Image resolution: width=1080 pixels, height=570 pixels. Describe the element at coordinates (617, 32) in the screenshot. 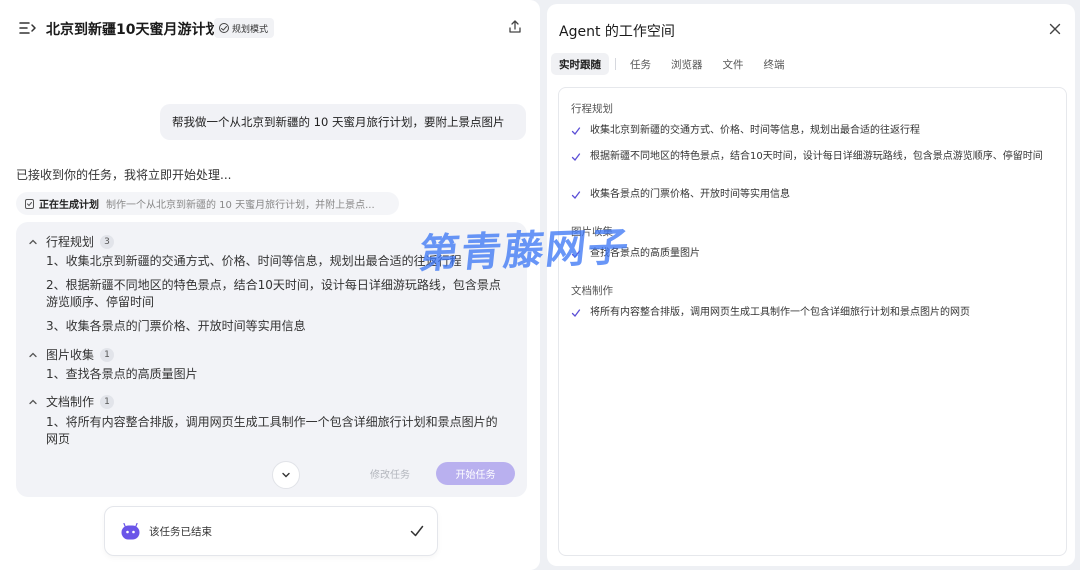

I see `workspace-title: Agent 的工作空间` at that location.